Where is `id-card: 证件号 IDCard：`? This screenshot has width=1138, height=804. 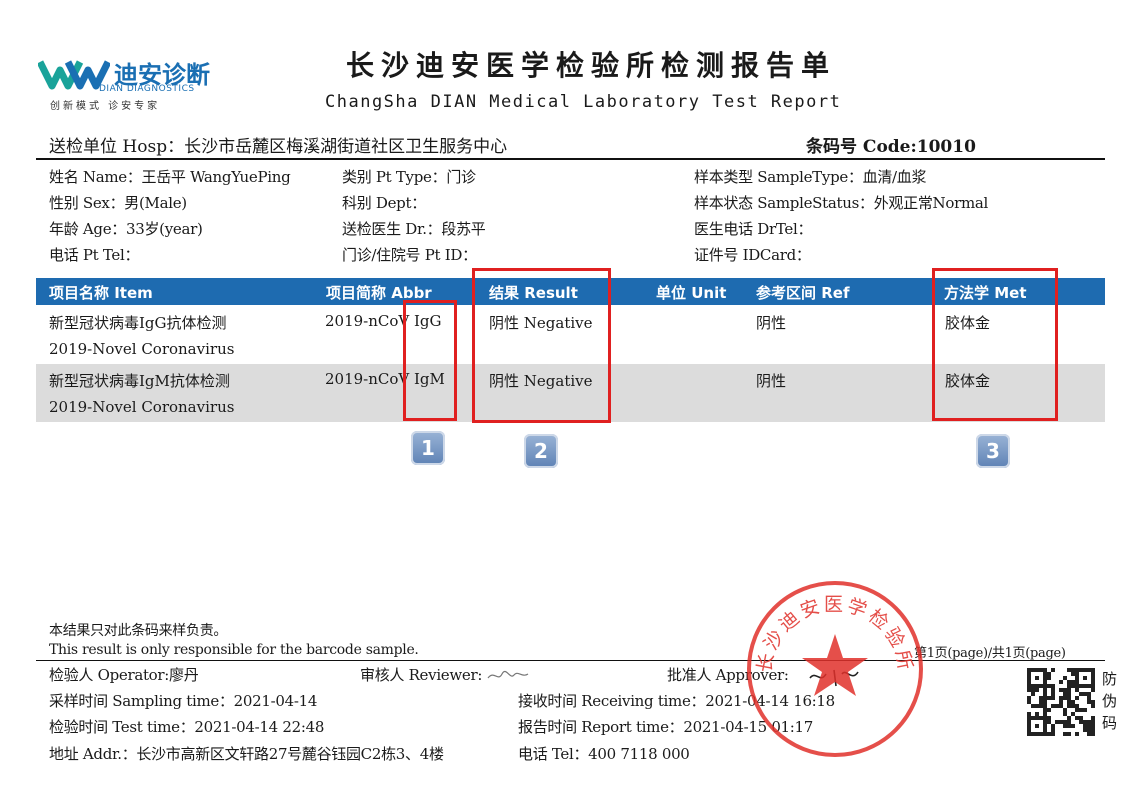
id-card: 证件号 IDCard： is located at coordinates (752, 255).